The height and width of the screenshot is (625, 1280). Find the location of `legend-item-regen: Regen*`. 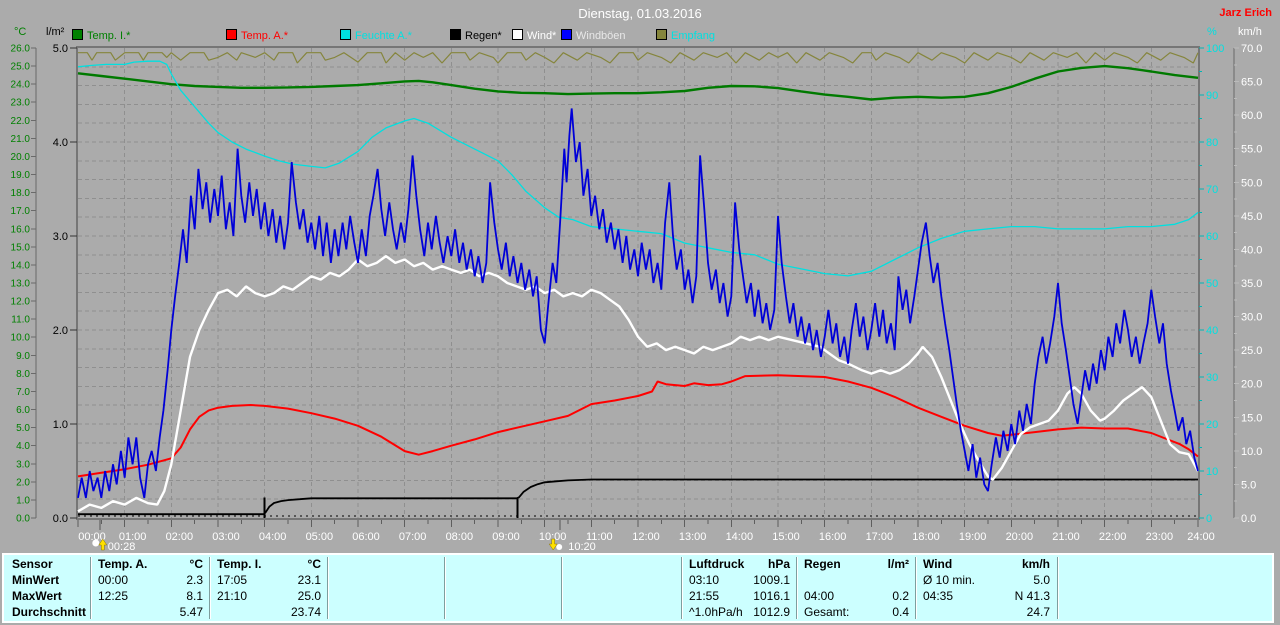

legend-item-regen: Regen* is located at coordinates (476, 35).